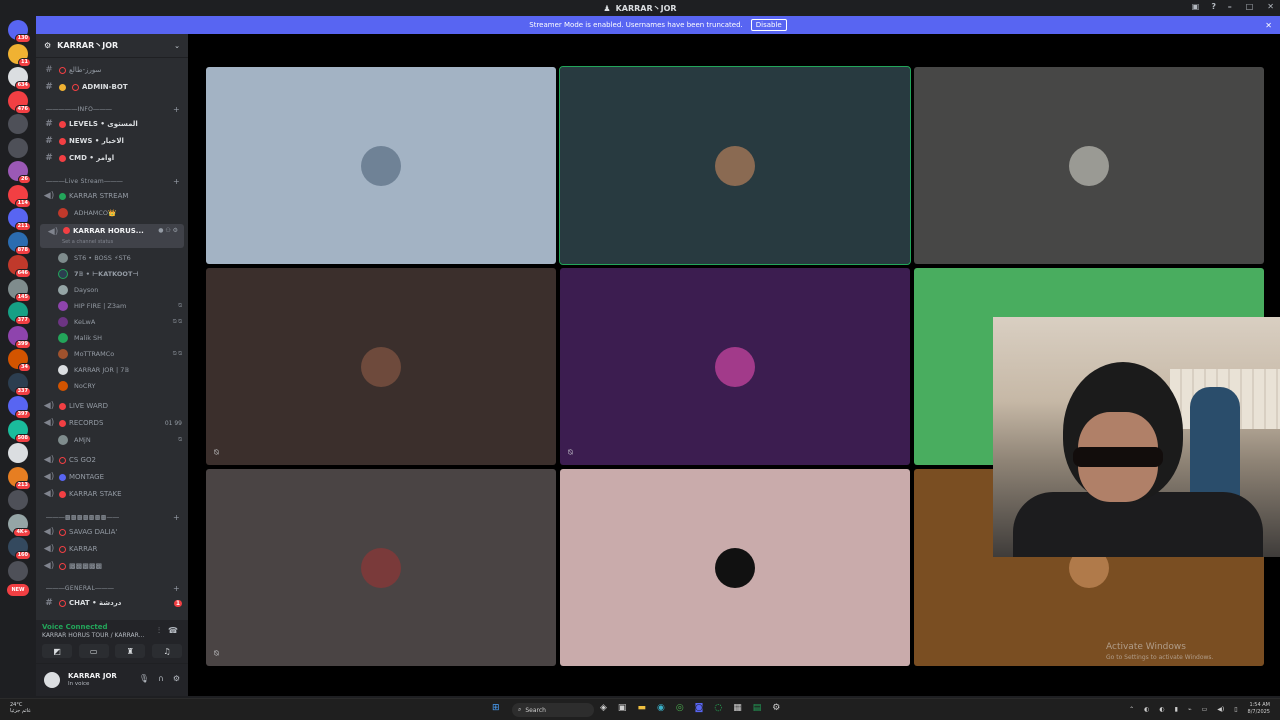 The width and height of the screenshot is (1280, 720). What do you see at coordinates (776, 708) in the screenshot?
I see `settings-icon: ⚙` at bounding box center [776, 708].